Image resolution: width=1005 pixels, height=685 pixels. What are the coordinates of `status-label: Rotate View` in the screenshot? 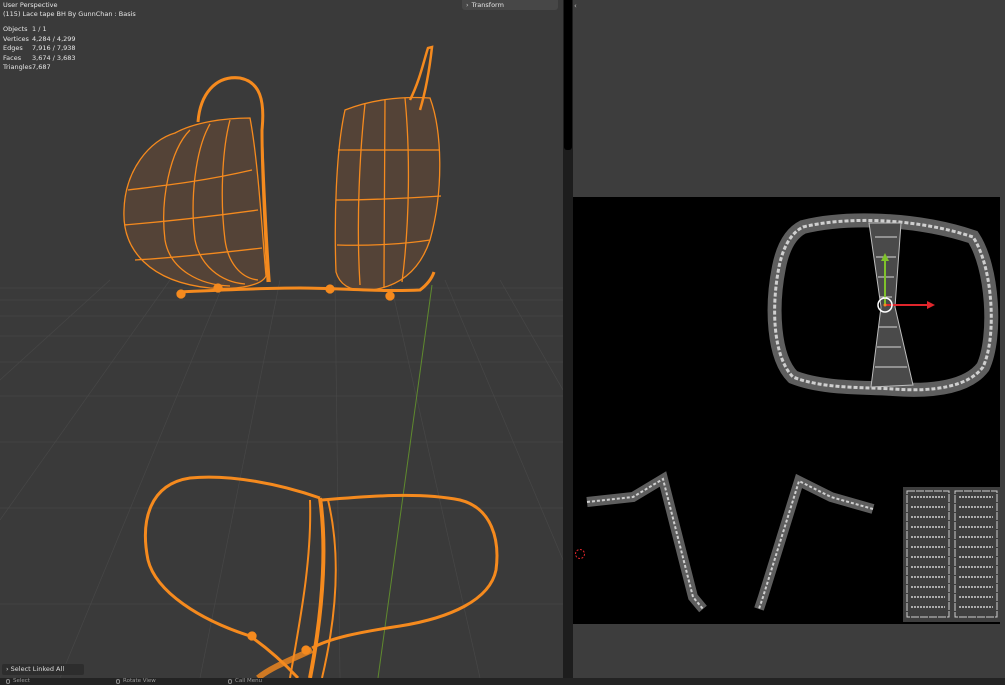 It's located at (139, 681).